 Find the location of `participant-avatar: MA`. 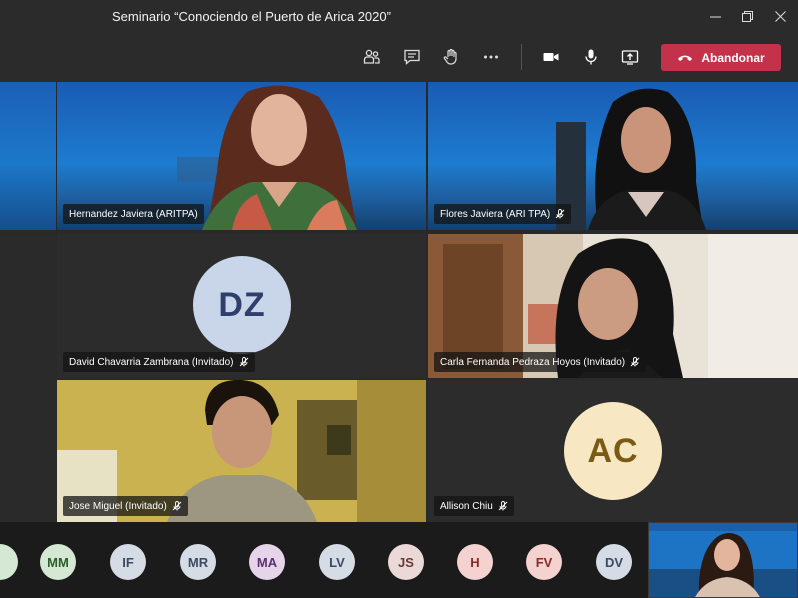

participant-avatar: MA is located at coordinates (267, 562).